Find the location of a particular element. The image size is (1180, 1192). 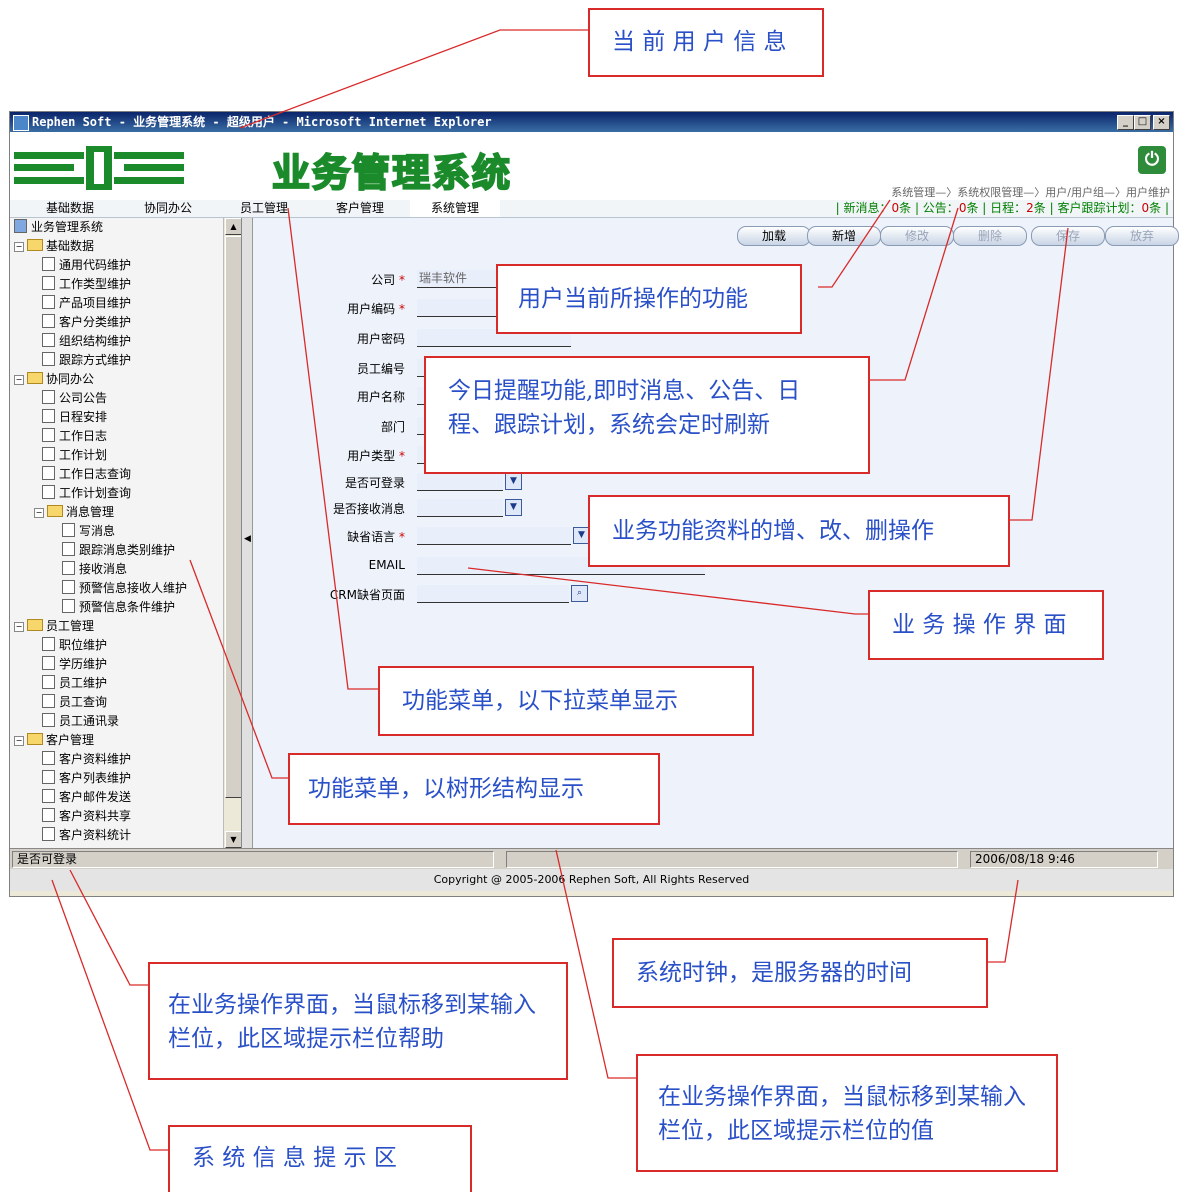

note-dropdown-menu: 功能菜单，以下拉菜单显示 is located at coordinates (566, 701).